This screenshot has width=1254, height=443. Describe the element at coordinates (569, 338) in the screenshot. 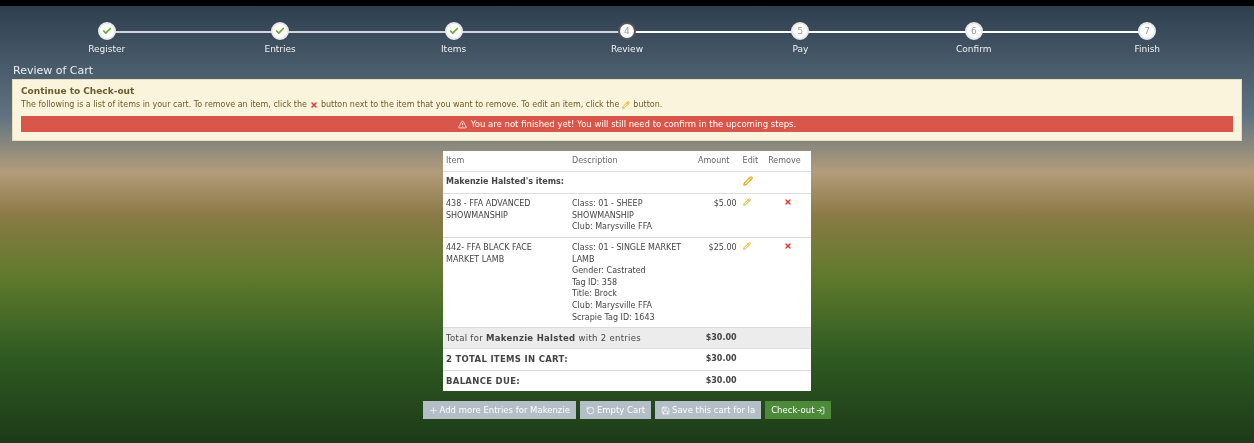

I see `total-label: Total for Makenzie Halsted with 2 entries` at that location.